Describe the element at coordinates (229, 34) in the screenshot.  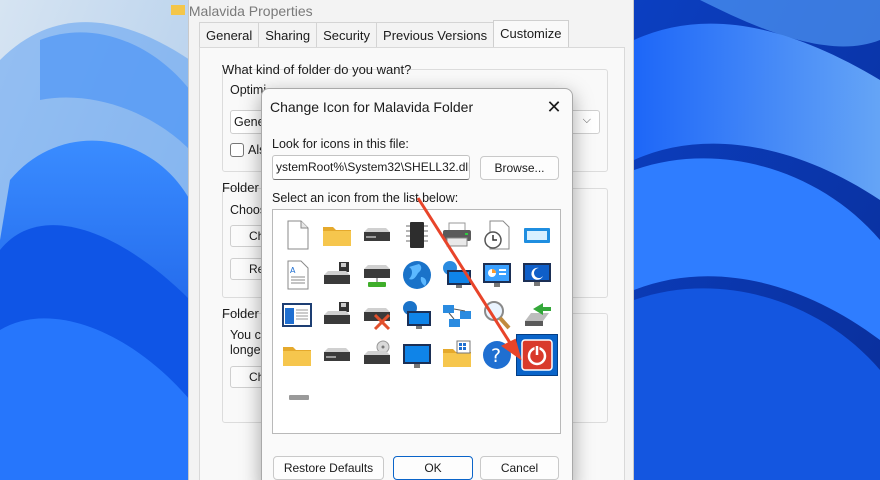
I see `tab-general: General` at that location.